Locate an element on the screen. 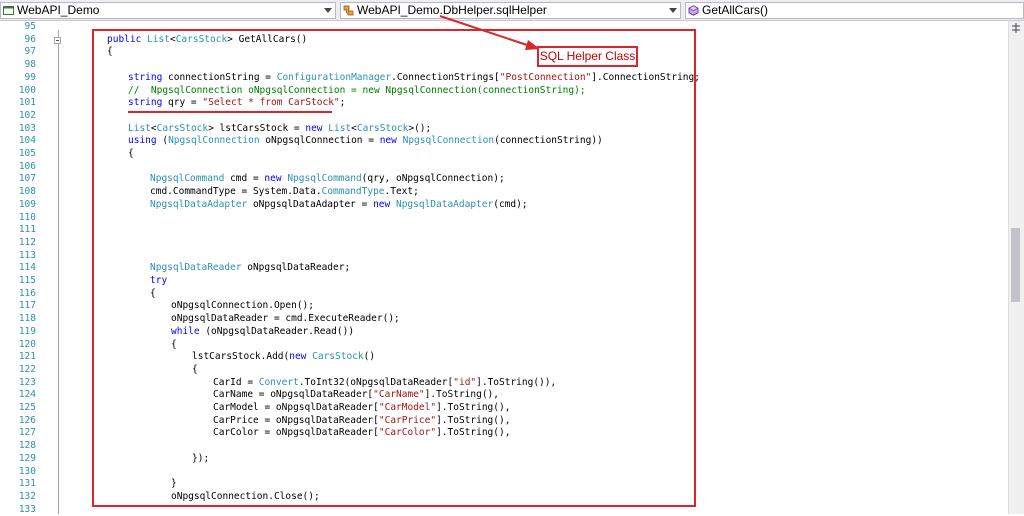 This screenshot has width=1024, height=516. line-number: 116 is located at coordinates (27, 293).